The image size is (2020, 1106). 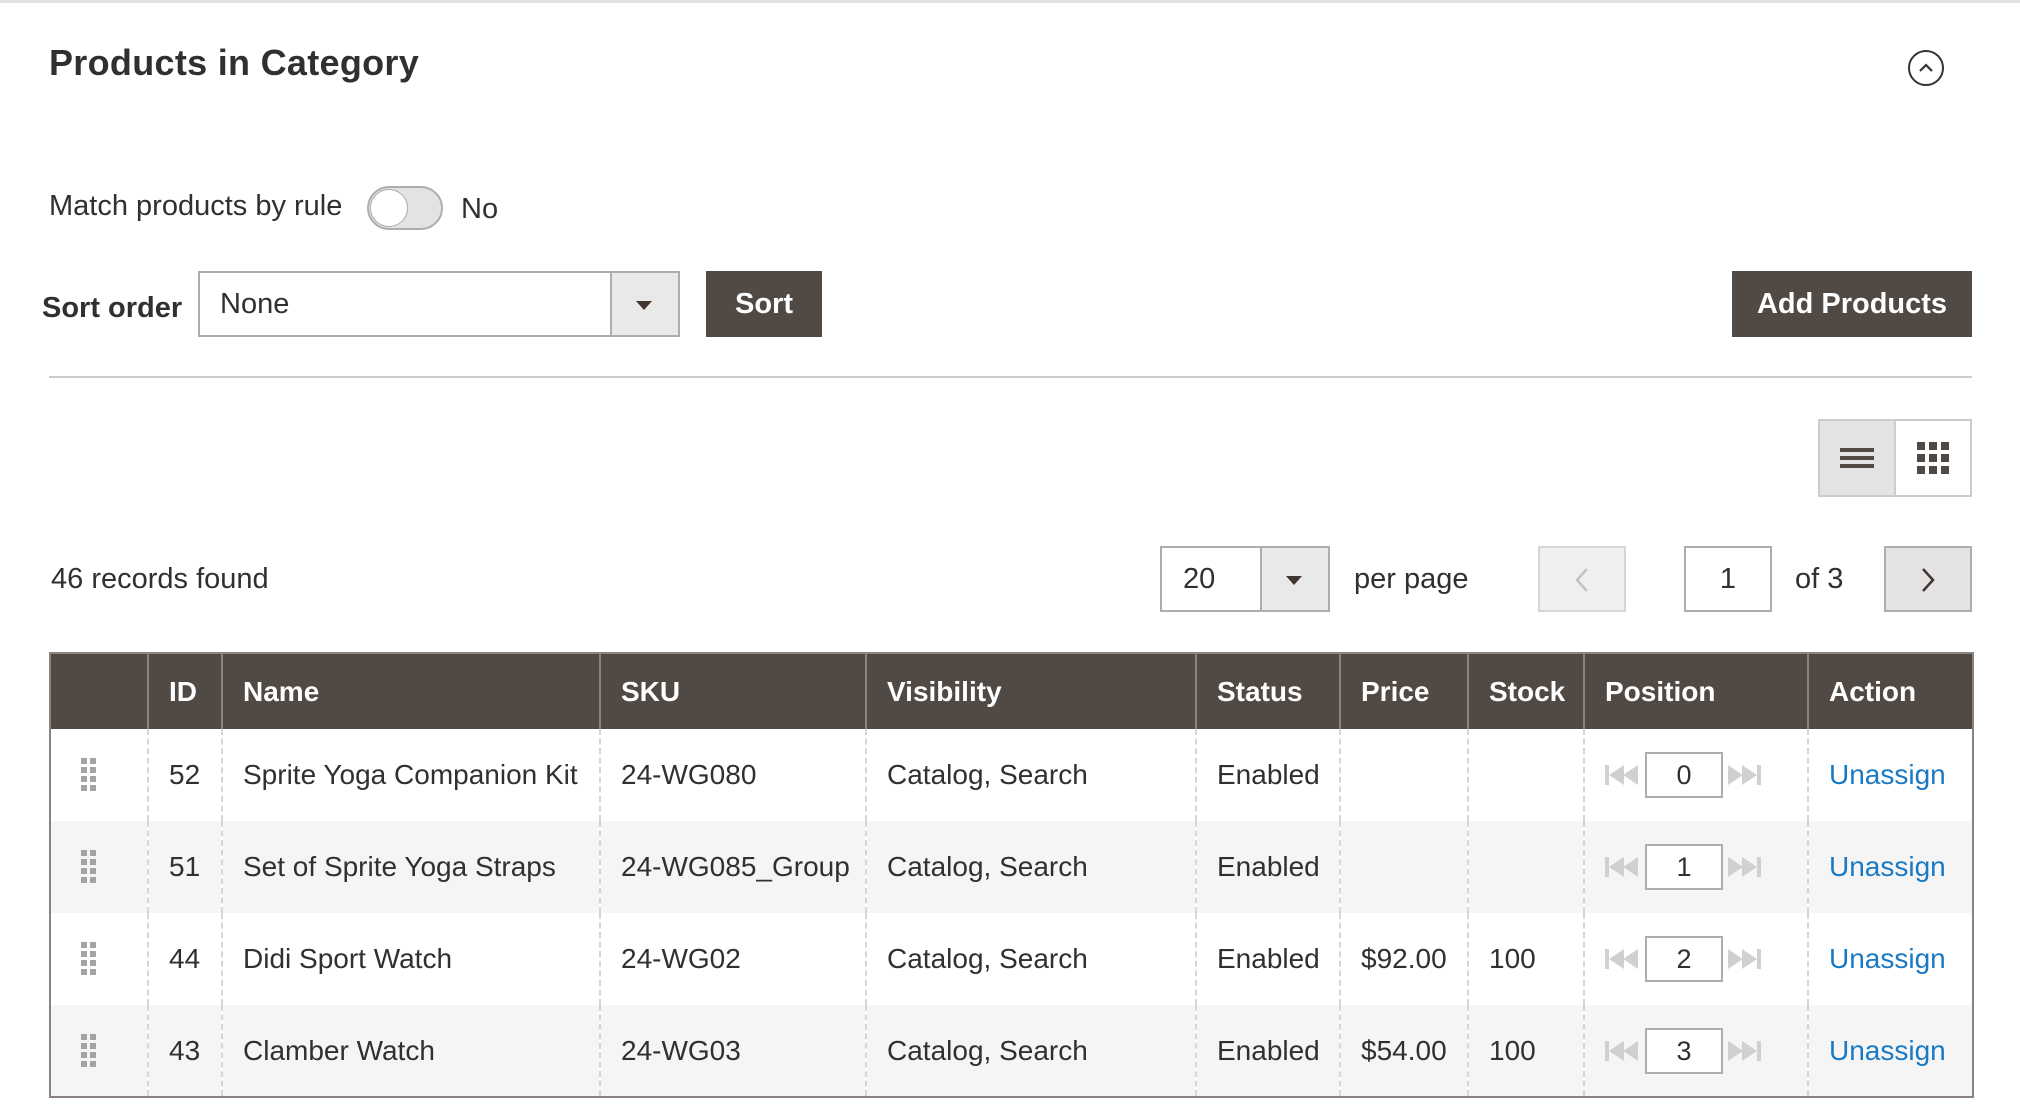 What do you see at coordinates (184, 959) in the screenshot?
I see `cell-id: 44` at bounding box center [184, 959].